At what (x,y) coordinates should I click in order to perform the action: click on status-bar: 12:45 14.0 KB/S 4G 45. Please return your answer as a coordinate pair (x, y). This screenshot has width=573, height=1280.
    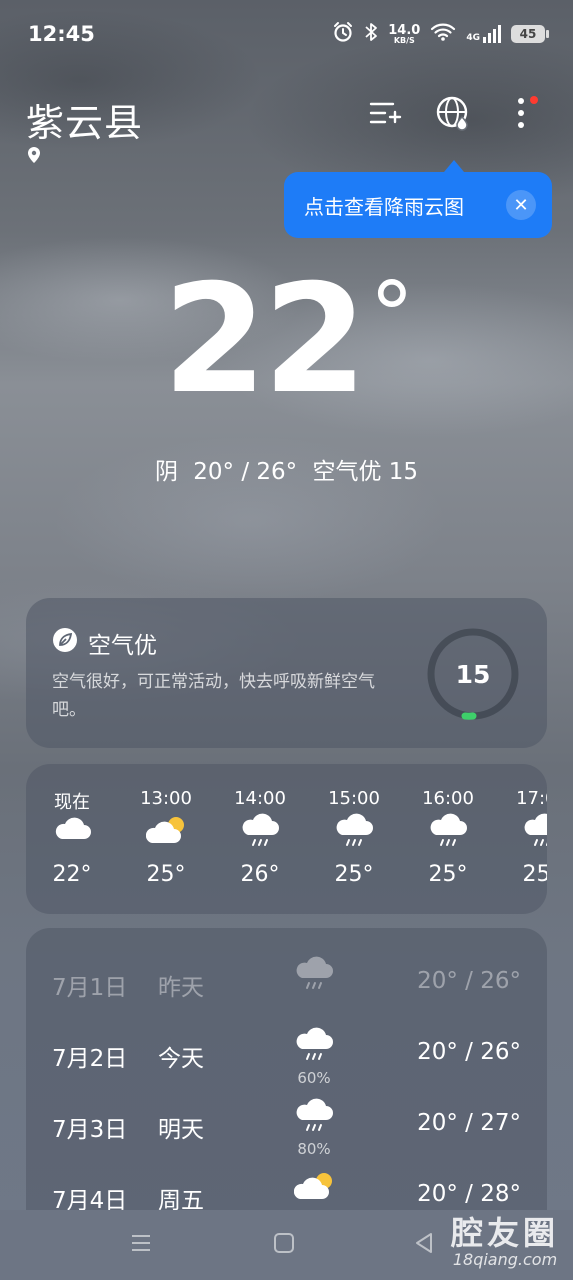
    Looking at the image, I should click on (286, 34).